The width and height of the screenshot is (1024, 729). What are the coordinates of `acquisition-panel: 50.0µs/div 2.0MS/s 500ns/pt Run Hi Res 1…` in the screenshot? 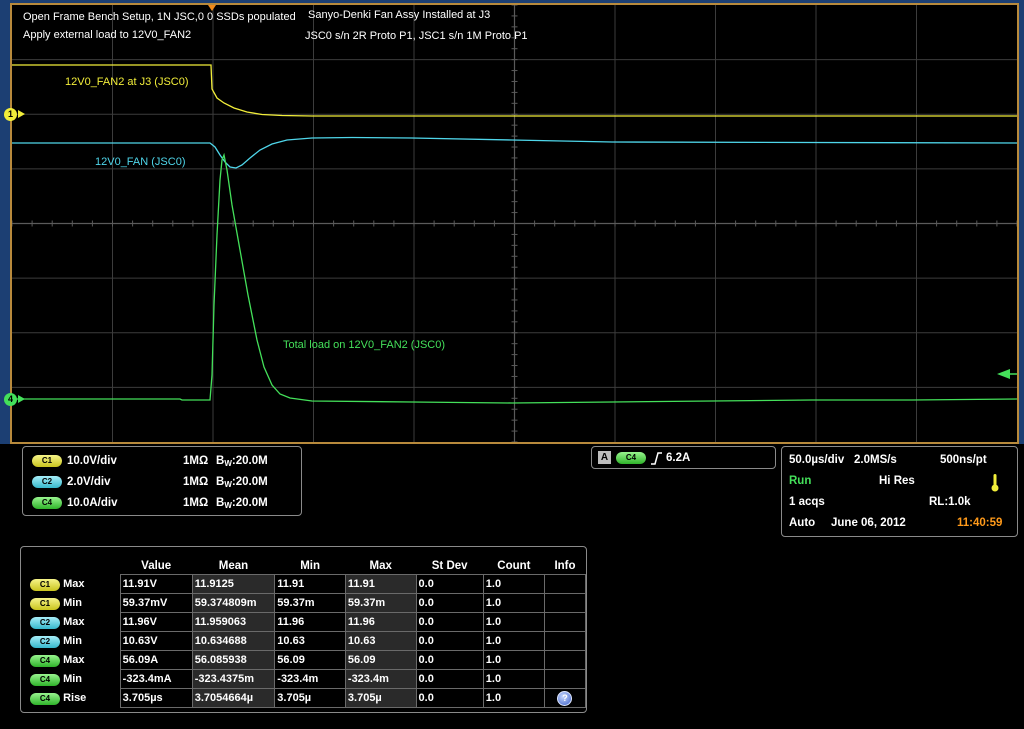 It's located at (899, 491).